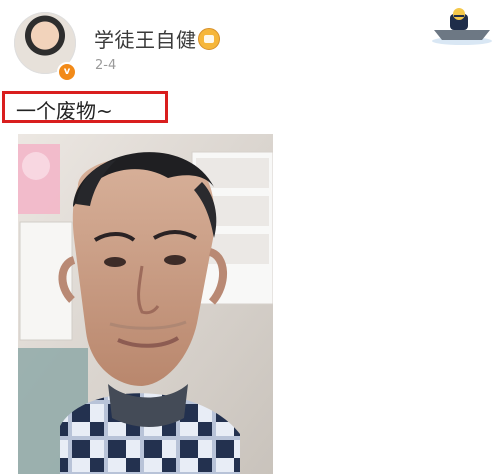 The height and width of the screenshot is (474, 500). I want to click on author-name: 学徒王自健, so click(145, 38).